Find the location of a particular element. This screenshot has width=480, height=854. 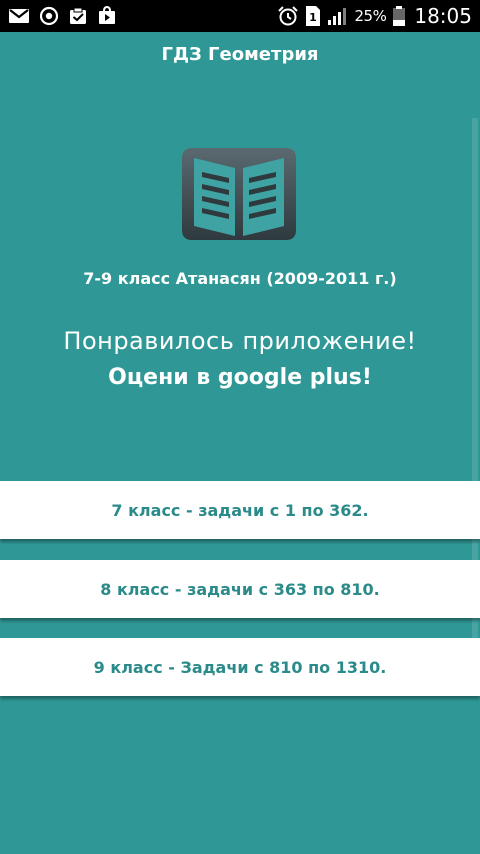

sim-icon: 1 is located at coordinates (313, 16).